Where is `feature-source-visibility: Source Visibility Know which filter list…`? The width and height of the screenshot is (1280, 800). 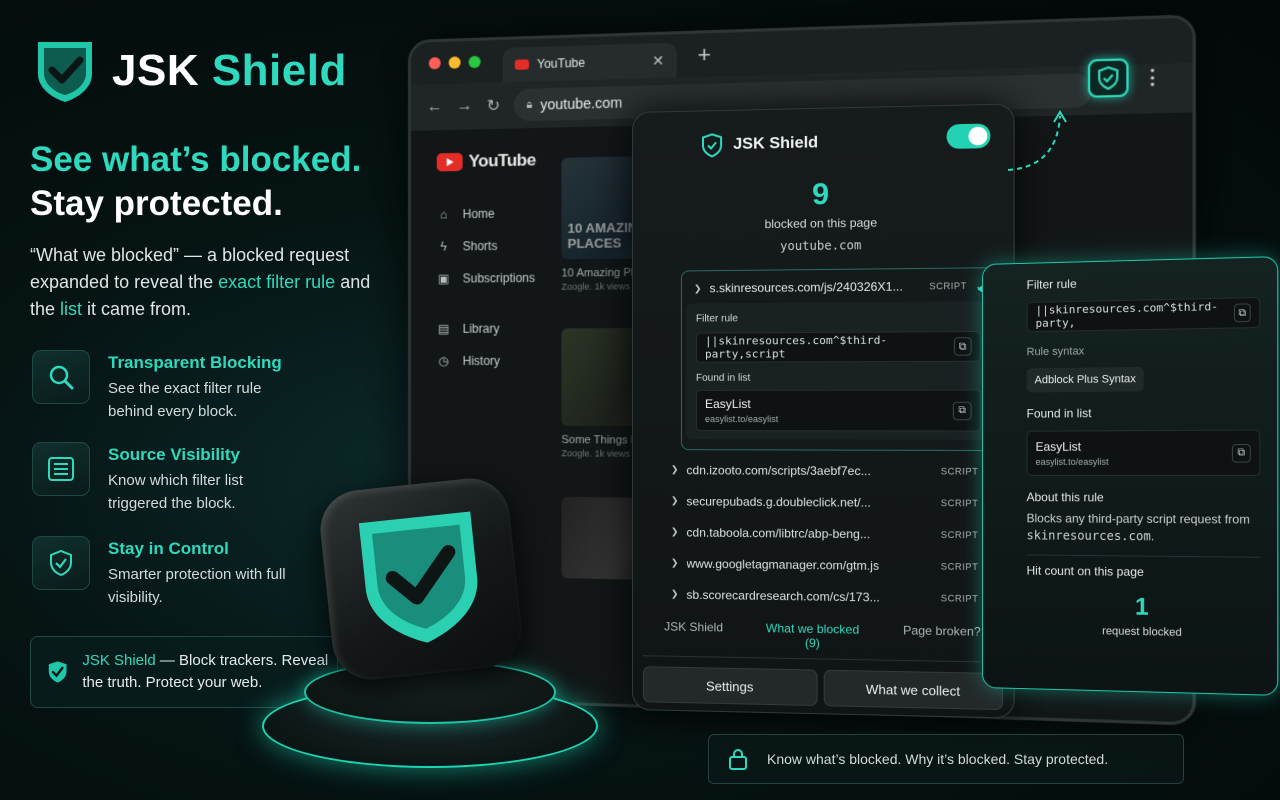
feature-source-visibility: Source Visibility Know which filter list… is located at coordinates (165, 478).